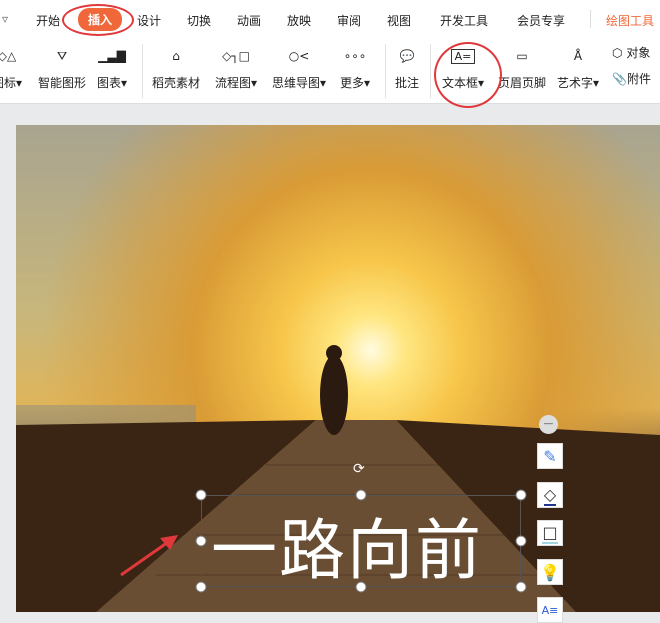 The height and width of the screenshot is (623, 660). I want to click on annotation-arrow-icon, so click(149, 556).